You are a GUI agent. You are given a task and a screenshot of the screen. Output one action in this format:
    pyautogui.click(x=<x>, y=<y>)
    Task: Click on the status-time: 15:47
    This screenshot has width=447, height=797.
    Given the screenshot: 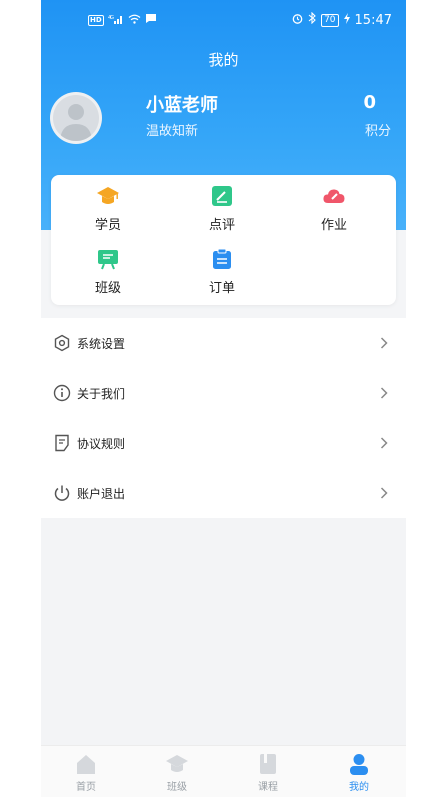 What is the action you would take?
    pyautogui.click(x=373, y=20)
    